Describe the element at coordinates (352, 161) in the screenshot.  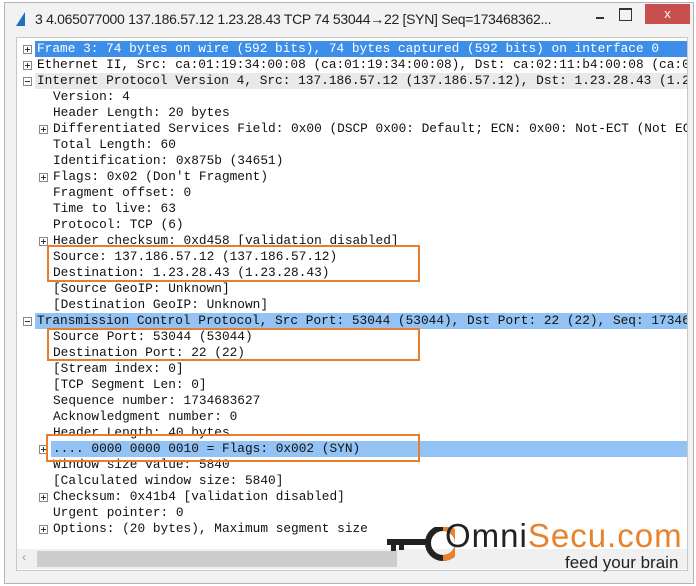
I see `tree-row: Identification: 0x875b (34651)` at that location.